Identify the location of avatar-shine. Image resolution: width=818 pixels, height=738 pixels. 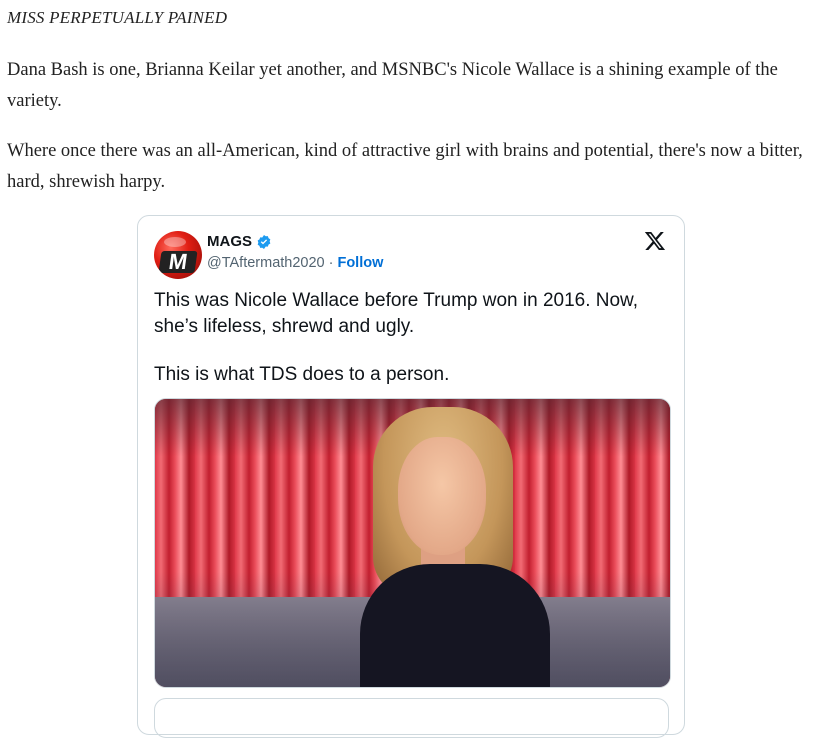
(175, 242).